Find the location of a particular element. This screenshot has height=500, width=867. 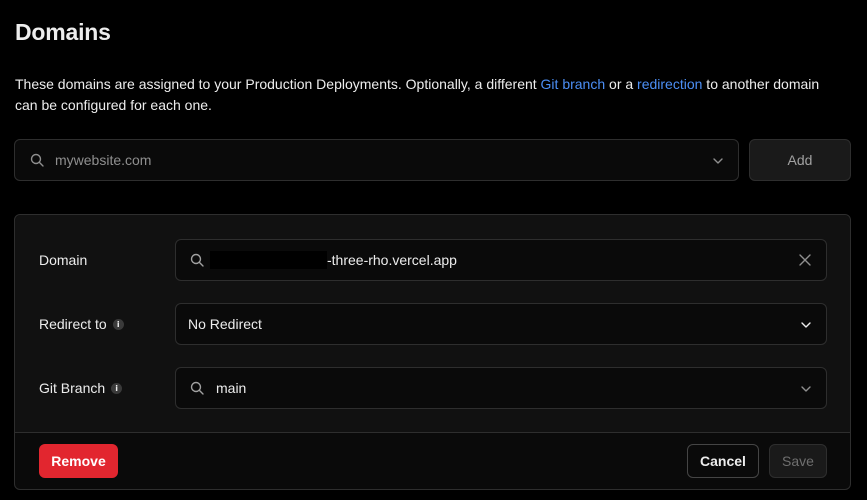

description-text-middle: or a is located at coordinates (621, 84).